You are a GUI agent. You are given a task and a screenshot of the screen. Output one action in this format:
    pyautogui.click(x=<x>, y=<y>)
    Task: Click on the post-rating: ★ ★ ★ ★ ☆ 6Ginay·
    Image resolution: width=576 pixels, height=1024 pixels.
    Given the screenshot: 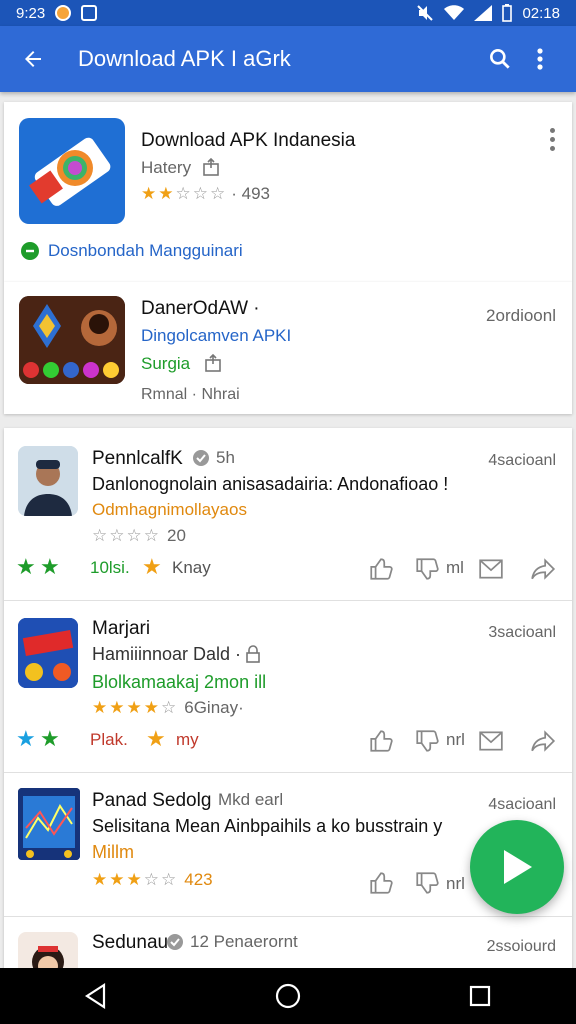 What is the action you would take?
    pyautogui.click(x=168, y=708)
    